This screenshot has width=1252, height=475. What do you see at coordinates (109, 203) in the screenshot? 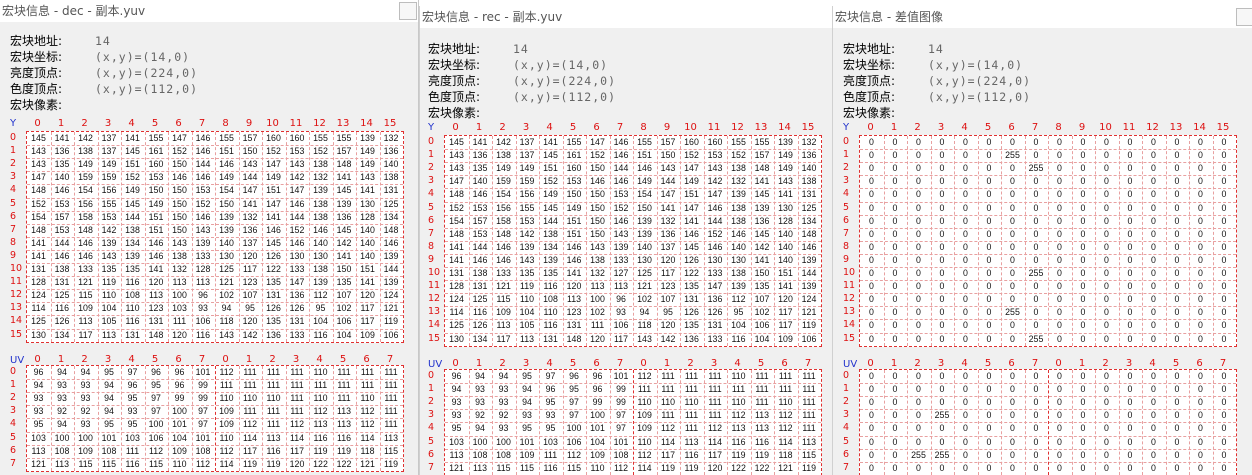
I see `pixel-cell: 155` at bounding box center [109, 203].